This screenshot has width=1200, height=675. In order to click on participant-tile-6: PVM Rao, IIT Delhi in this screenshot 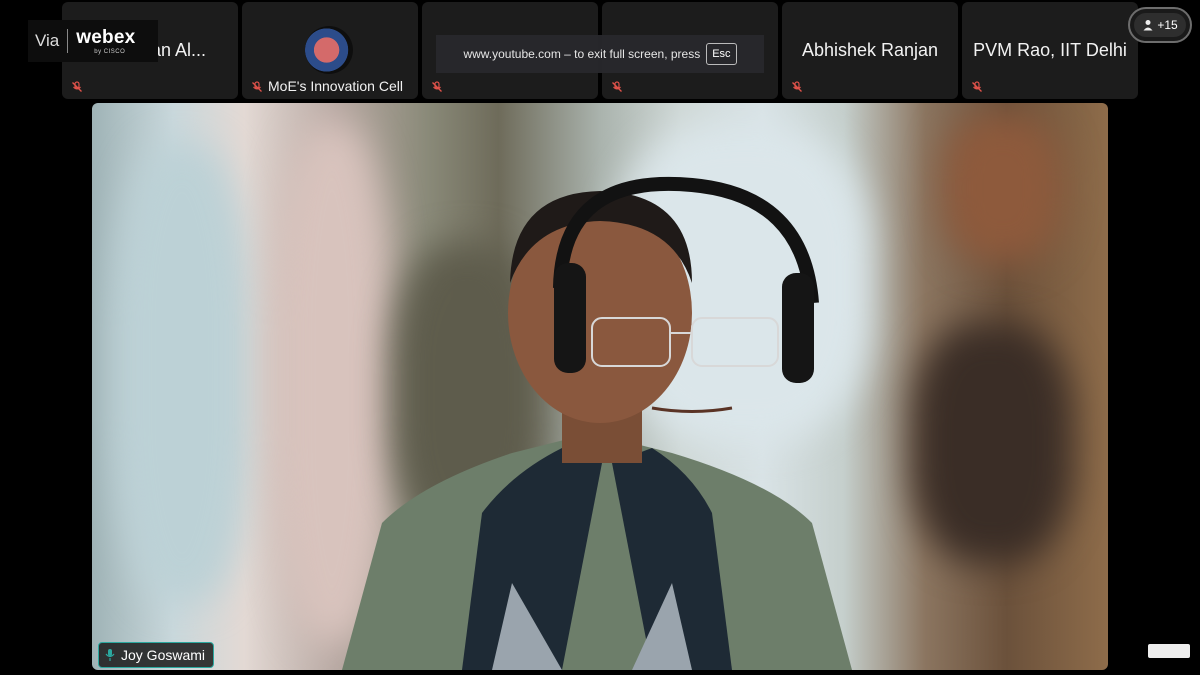, I will do `click(1050, 50)`.